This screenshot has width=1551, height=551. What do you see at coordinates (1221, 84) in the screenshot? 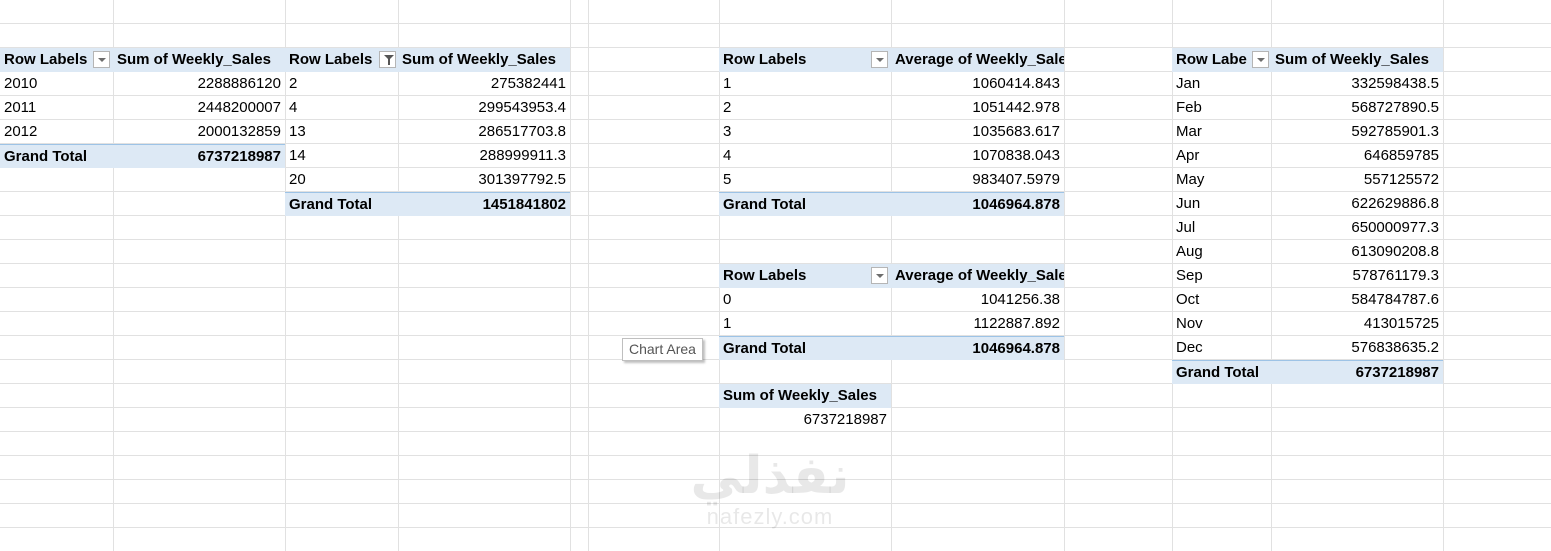
I see `row-label: Jan` at bounding box center [1221, 84].